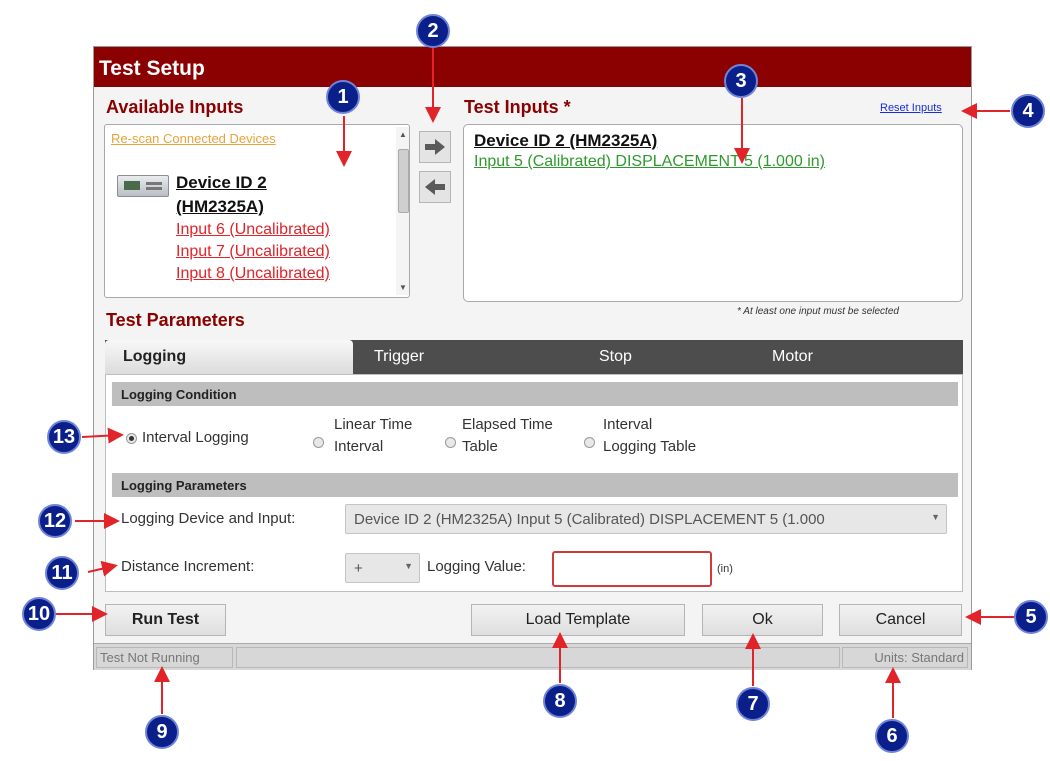 The image size is (1050, 761). What do you see at coordinates (343, 97) in the screenshot?
I see `callout-1: 1` at bounding box center [343, 97].